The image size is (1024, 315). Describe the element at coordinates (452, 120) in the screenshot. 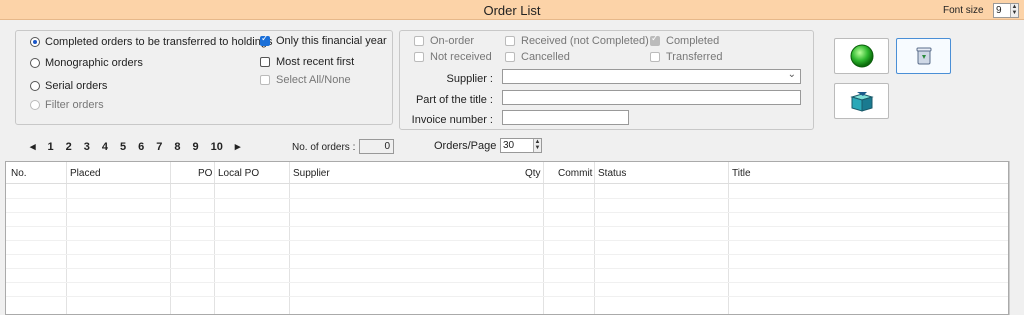

I see `invoice-number-label: Invoice number :` at that location.